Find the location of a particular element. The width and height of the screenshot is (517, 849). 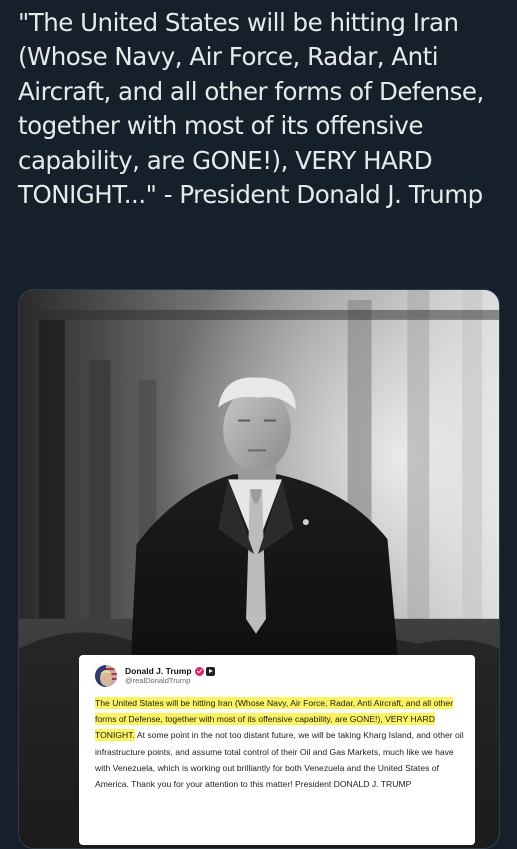

post-header: Donald J. Trump @realDonaldTrump is located at coordinates (281, 676).